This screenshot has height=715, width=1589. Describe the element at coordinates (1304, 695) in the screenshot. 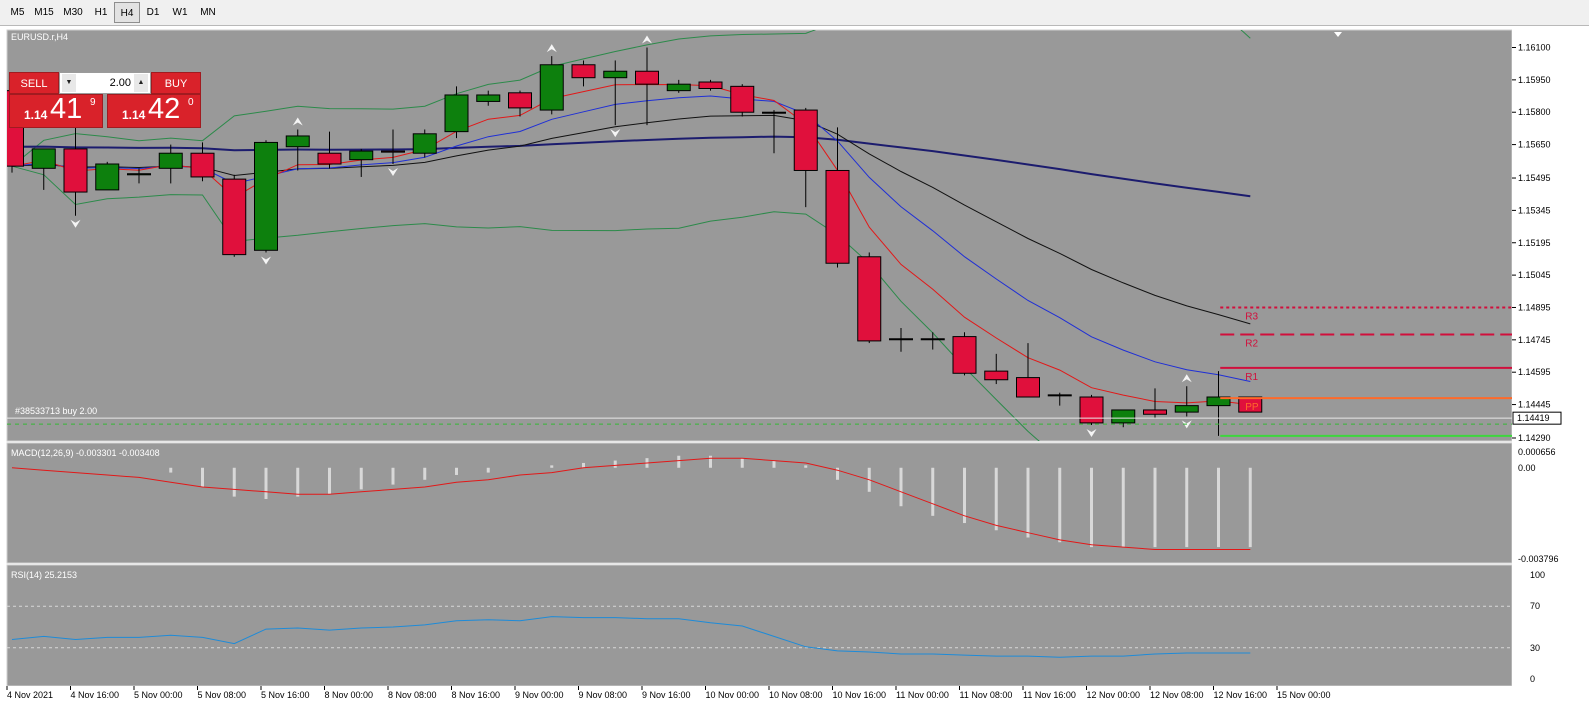

I see `time-tick-label: 15 Nov 00:00` at that location.